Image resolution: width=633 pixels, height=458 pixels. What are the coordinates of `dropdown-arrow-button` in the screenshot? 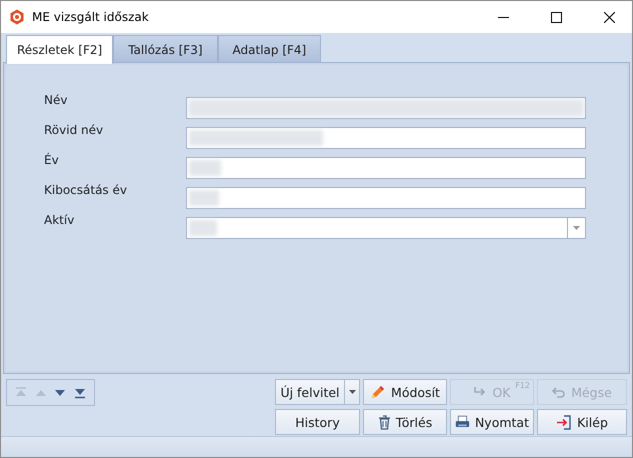 It's located at (352, 392).